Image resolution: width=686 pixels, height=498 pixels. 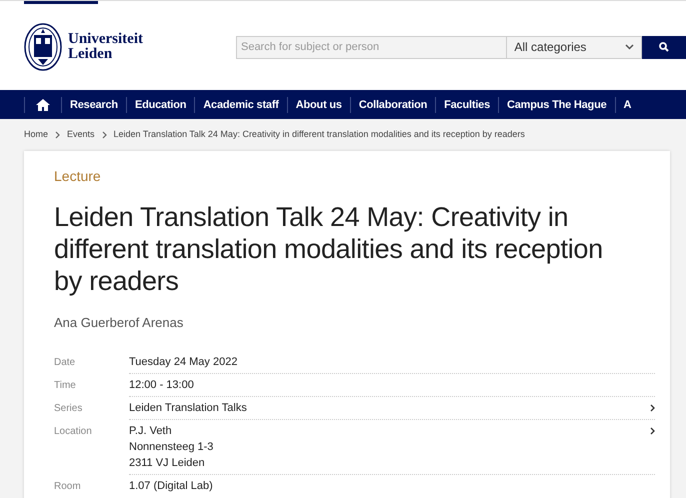 What do you see at coordinates (372, 47) in the screenshot?
I see `search-field: Search for subject or person` at bounding box center [372, 47].